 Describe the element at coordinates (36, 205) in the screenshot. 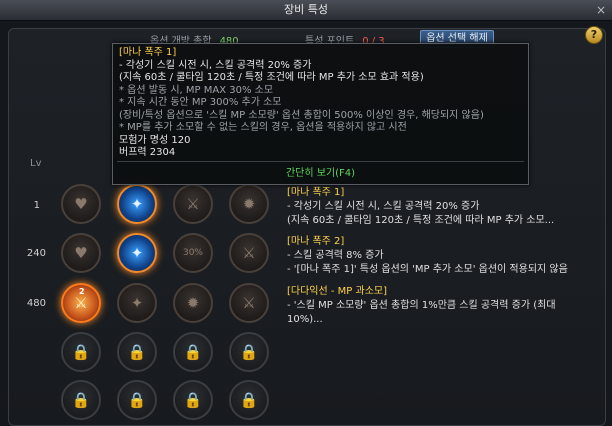

I see `row-level: 1` at that location.